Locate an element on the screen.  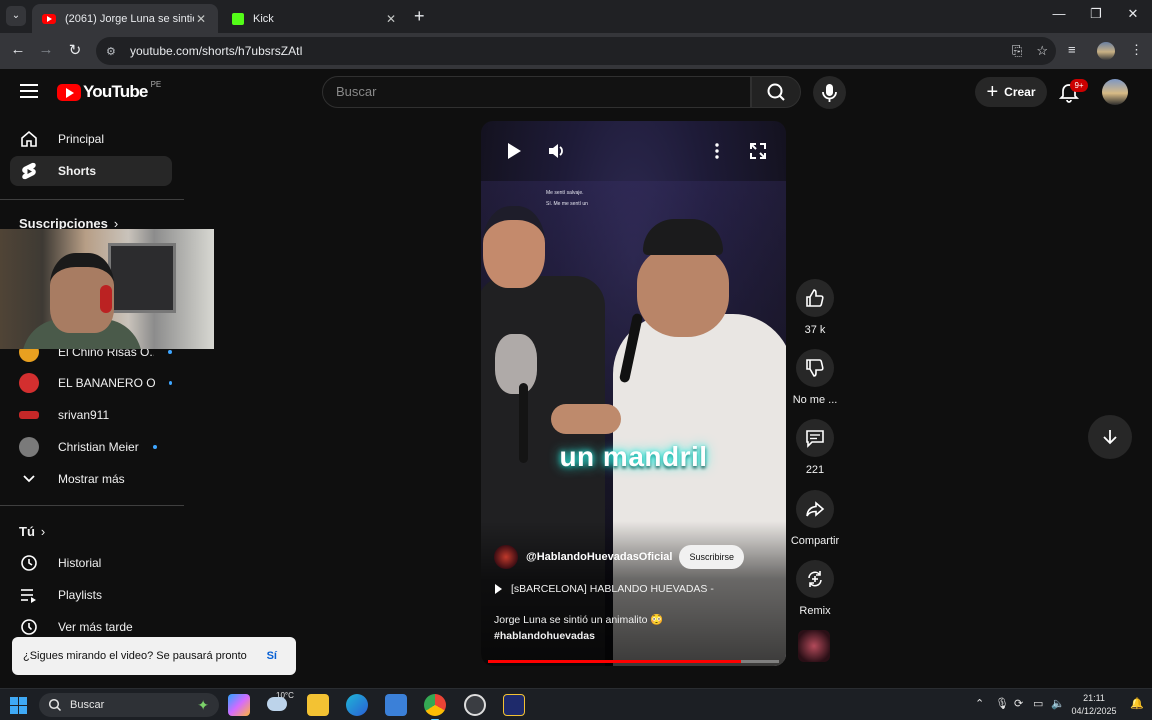
remix-button: Remix is located at coordinates (815, 588).